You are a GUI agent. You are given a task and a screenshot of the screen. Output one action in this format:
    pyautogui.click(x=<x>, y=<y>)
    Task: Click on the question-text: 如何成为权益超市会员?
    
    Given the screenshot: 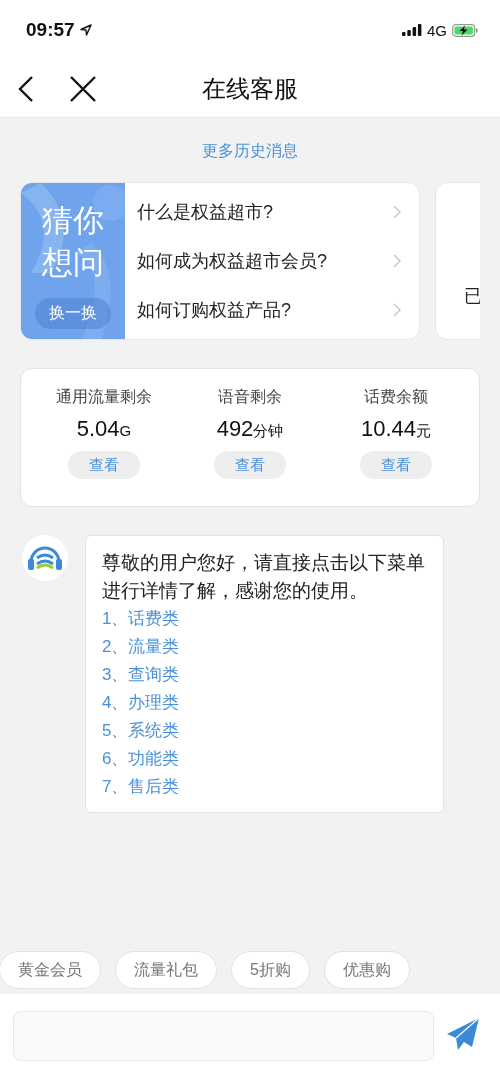 What is the action you would take?
    pyautogui.click(x=232, y=261)
    